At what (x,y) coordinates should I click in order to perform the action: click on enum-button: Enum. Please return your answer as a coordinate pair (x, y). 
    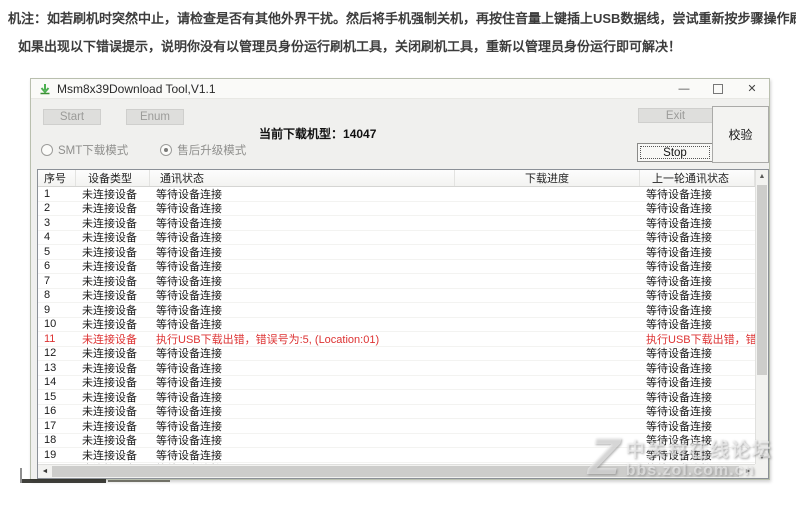
    Looking at the image, I should click on (155, 117).